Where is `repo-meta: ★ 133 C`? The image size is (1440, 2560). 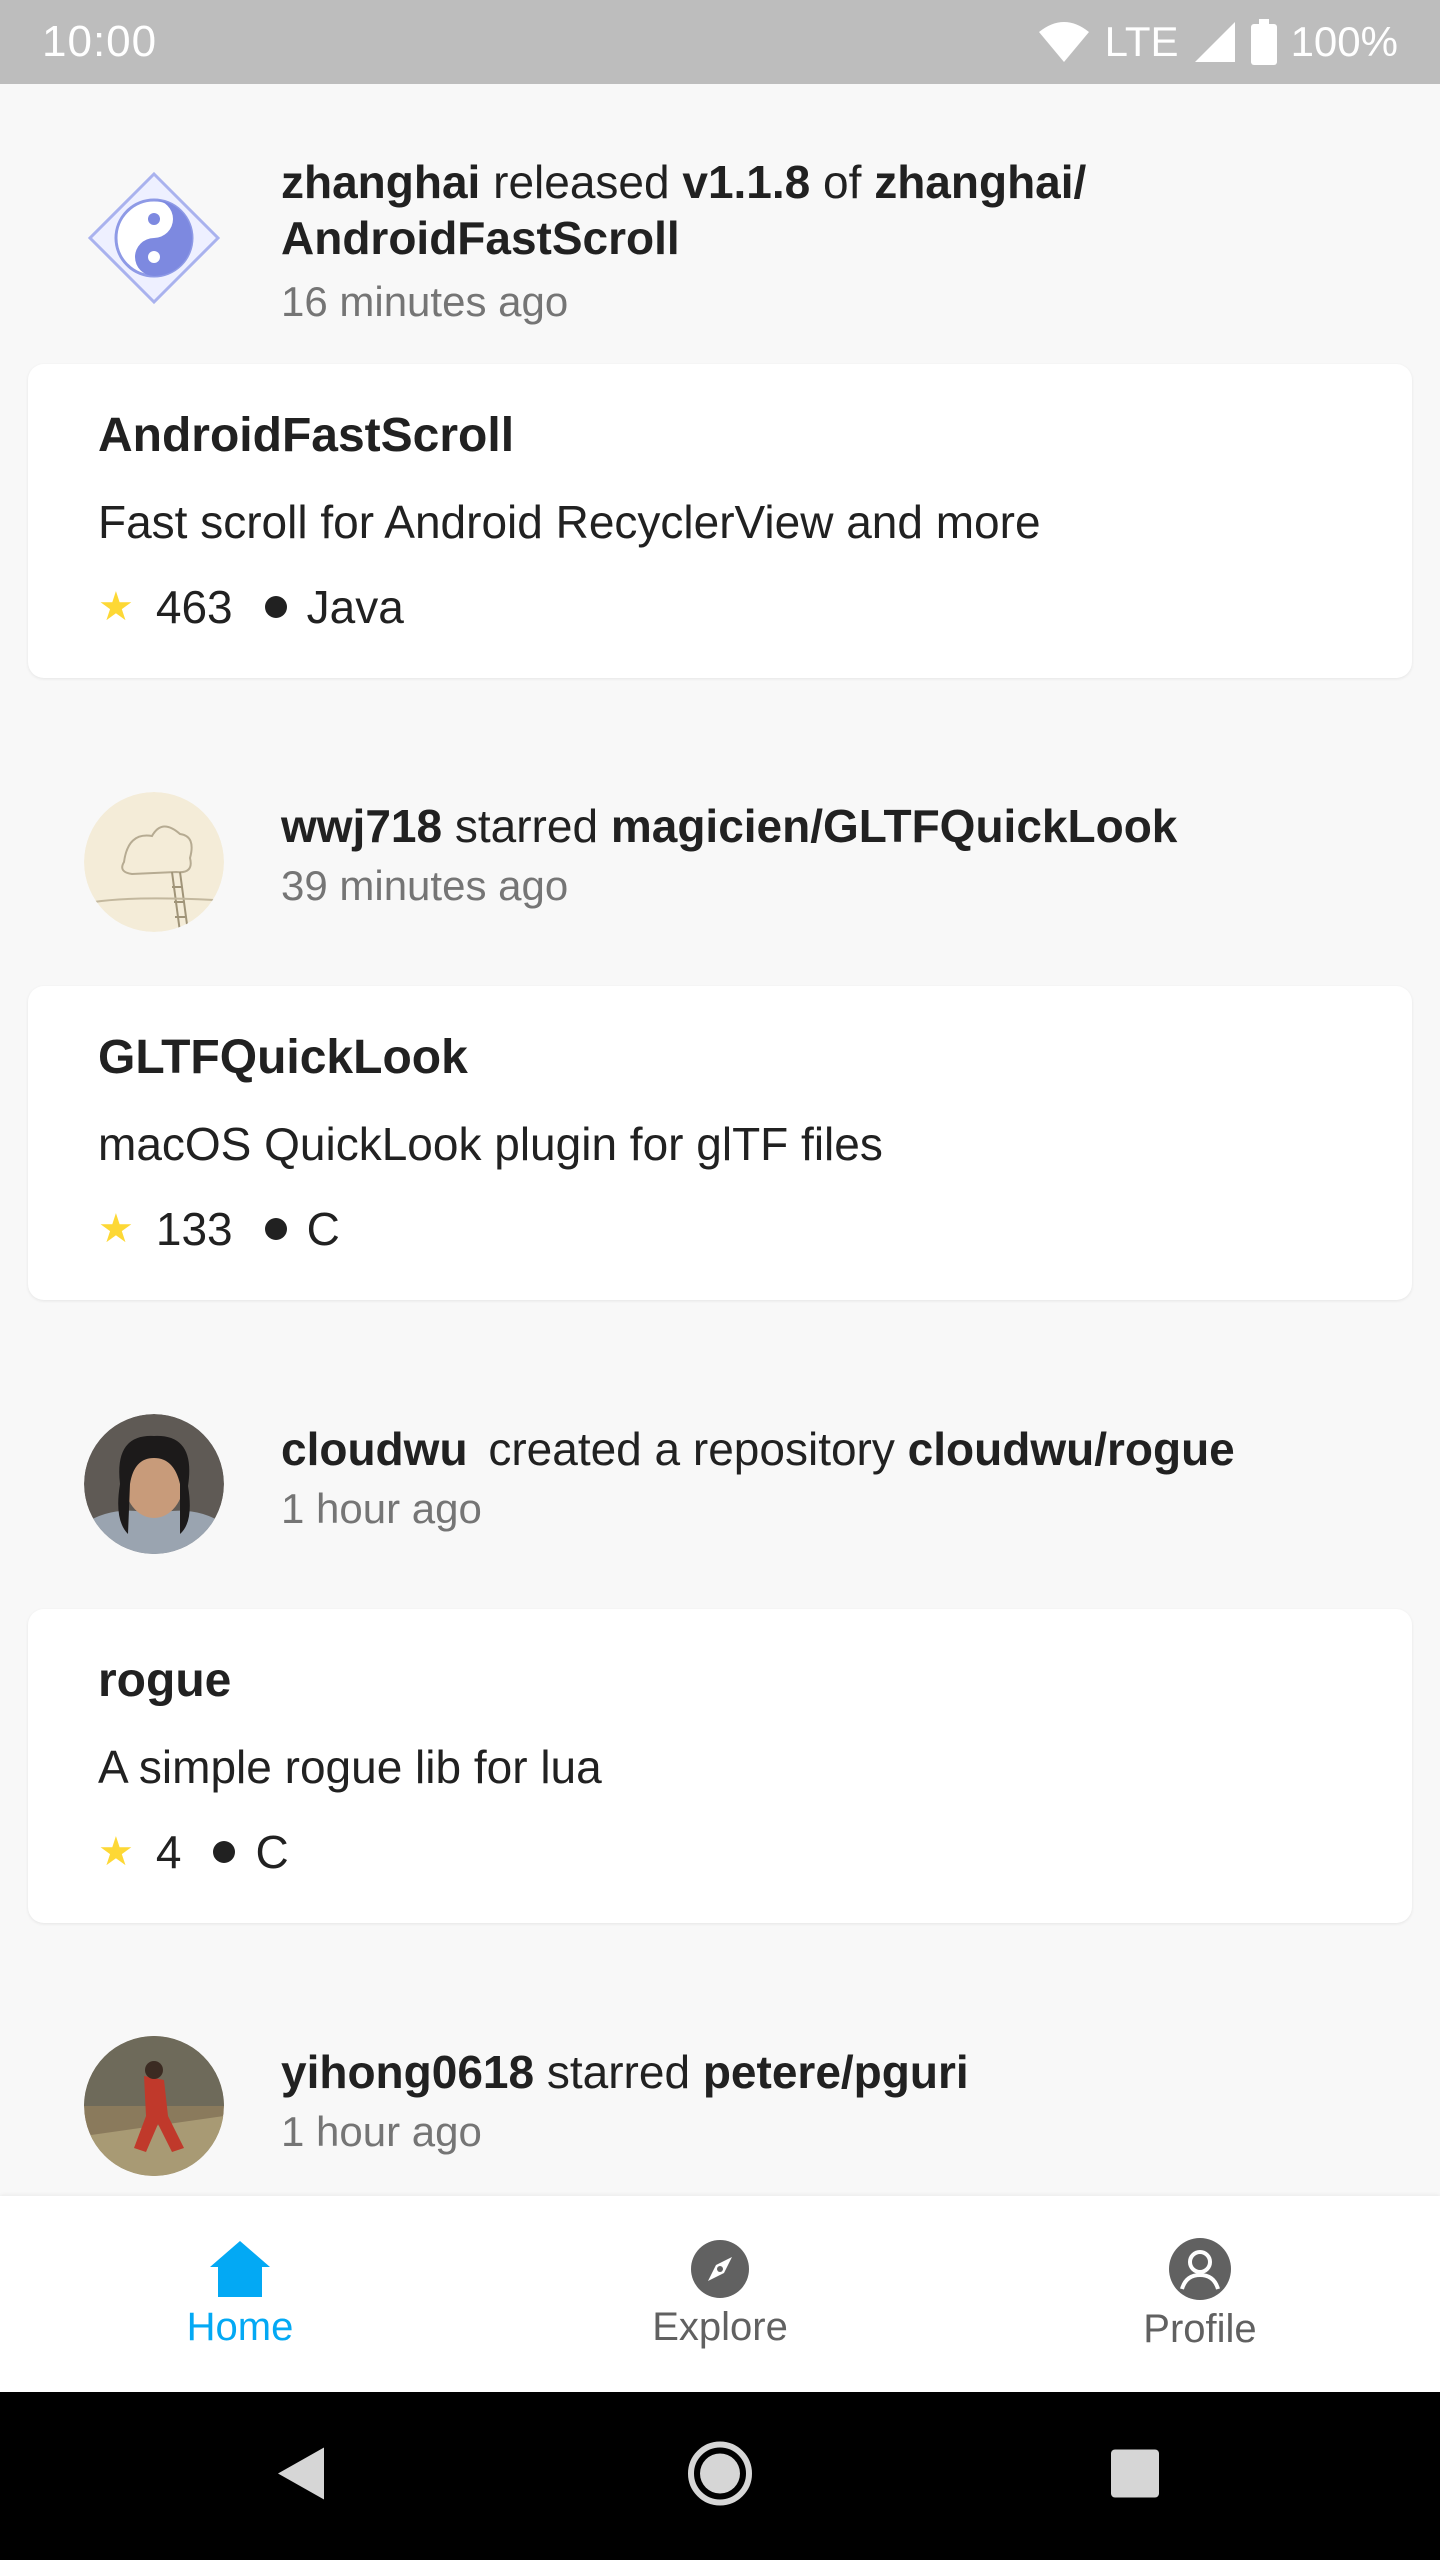
repo-meta: ★ 133 C is located at coordinates (219, 1229).